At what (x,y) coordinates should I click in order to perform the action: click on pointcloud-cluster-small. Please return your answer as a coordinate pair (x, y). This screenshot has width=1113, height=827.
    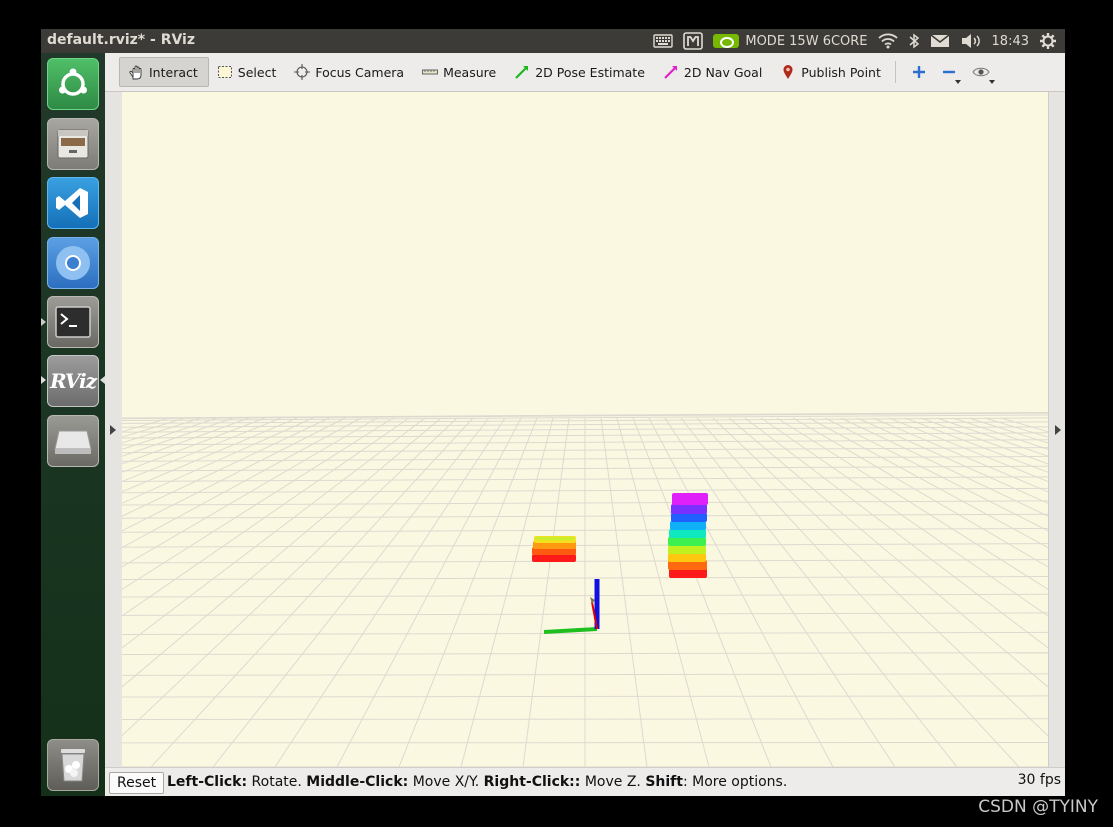
    Looking at the image, I should click on (554, 549).